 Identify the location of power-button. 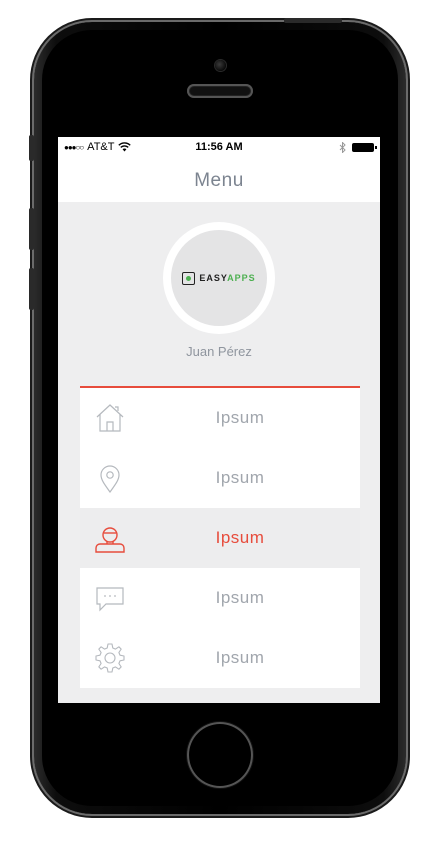
(313, 20).